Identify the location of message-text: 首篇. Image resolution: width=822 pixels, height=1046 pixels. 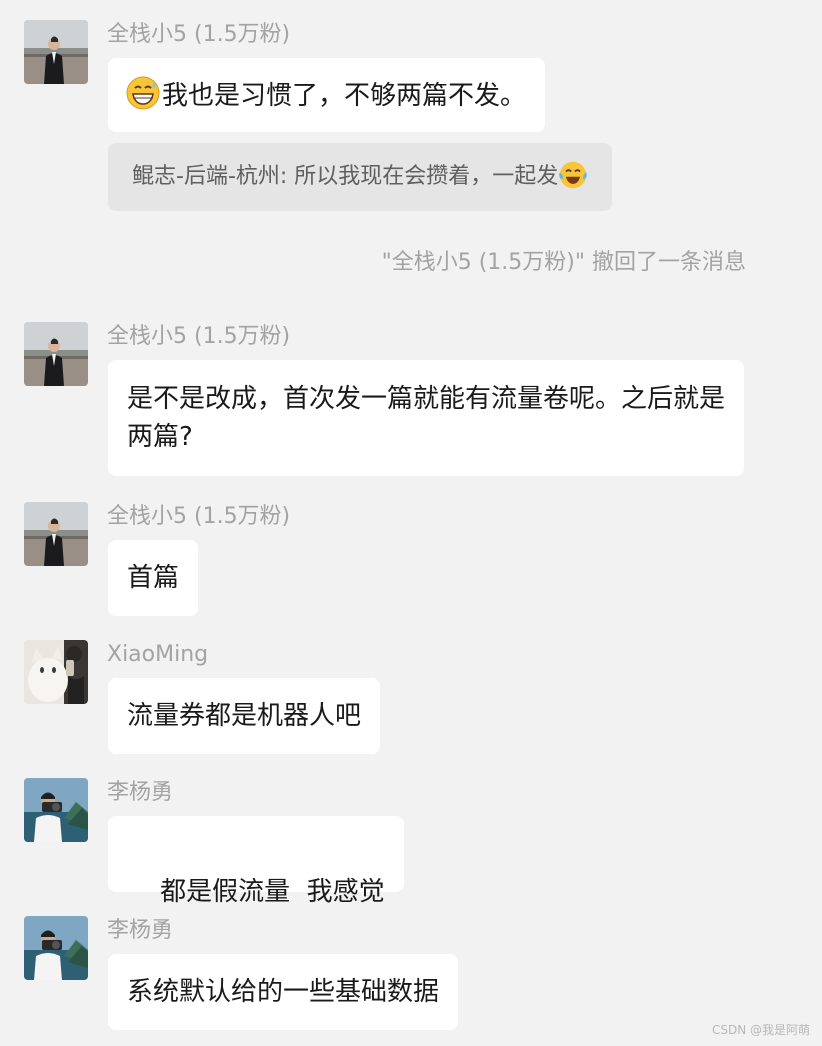
(153, 578).